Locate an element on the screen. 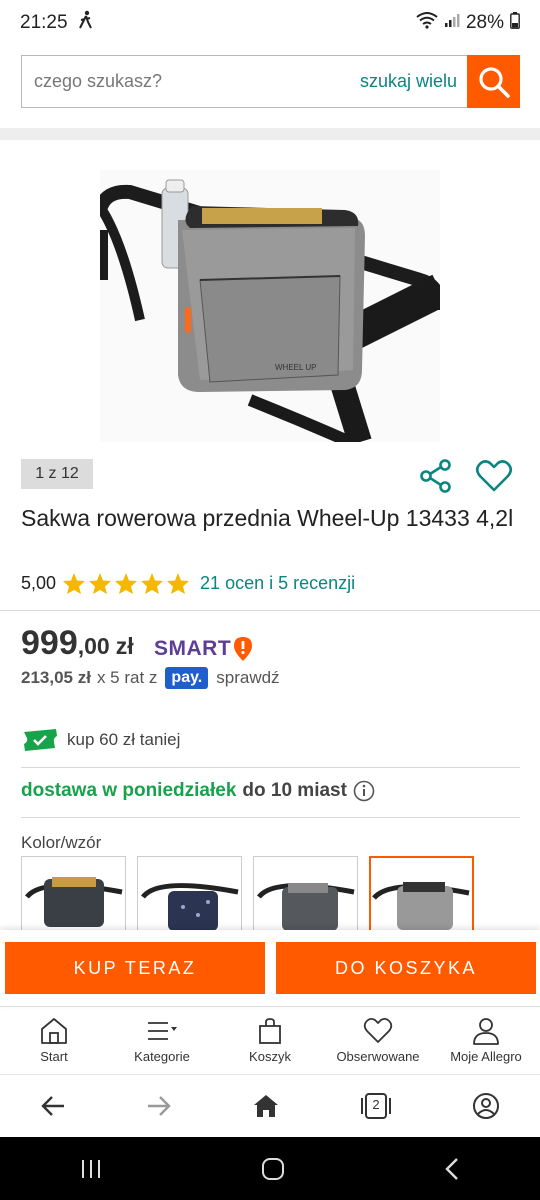 This screenshot has width=540, height=1200. gallery-counter: 1 z 12 is located at coordinates (57, 474).